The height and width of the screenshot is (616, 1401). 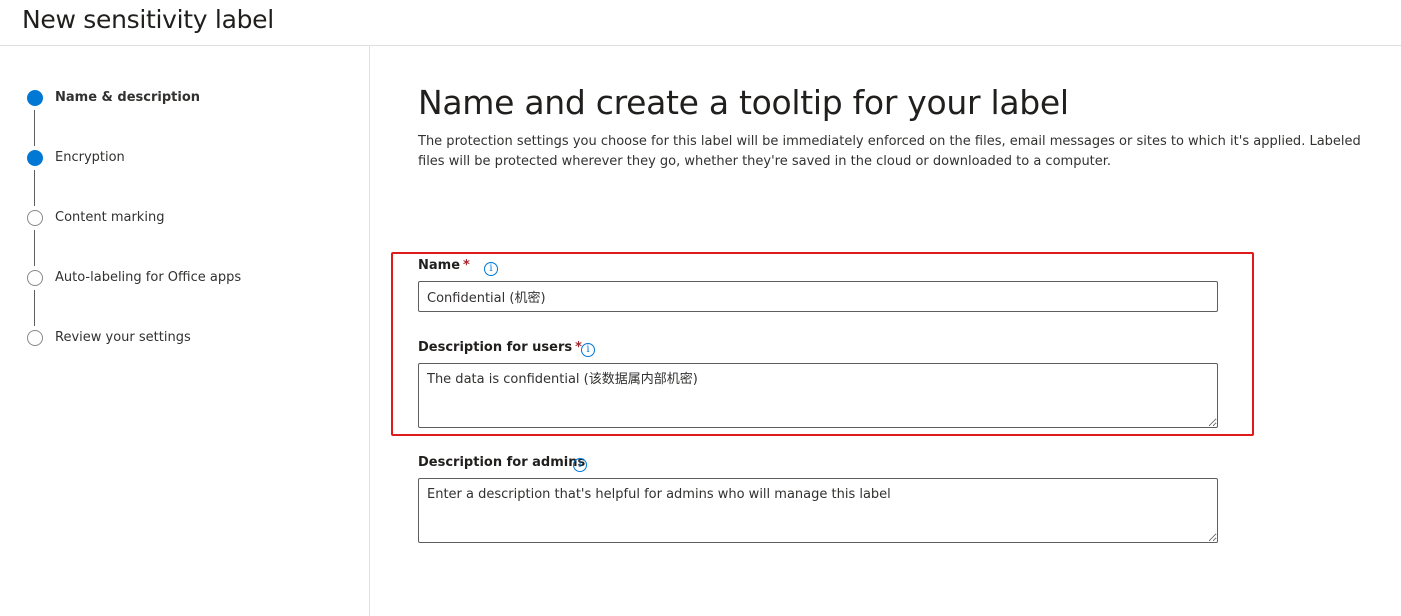 I want to click on name-label-text: Name, so click(x=439, y=265).